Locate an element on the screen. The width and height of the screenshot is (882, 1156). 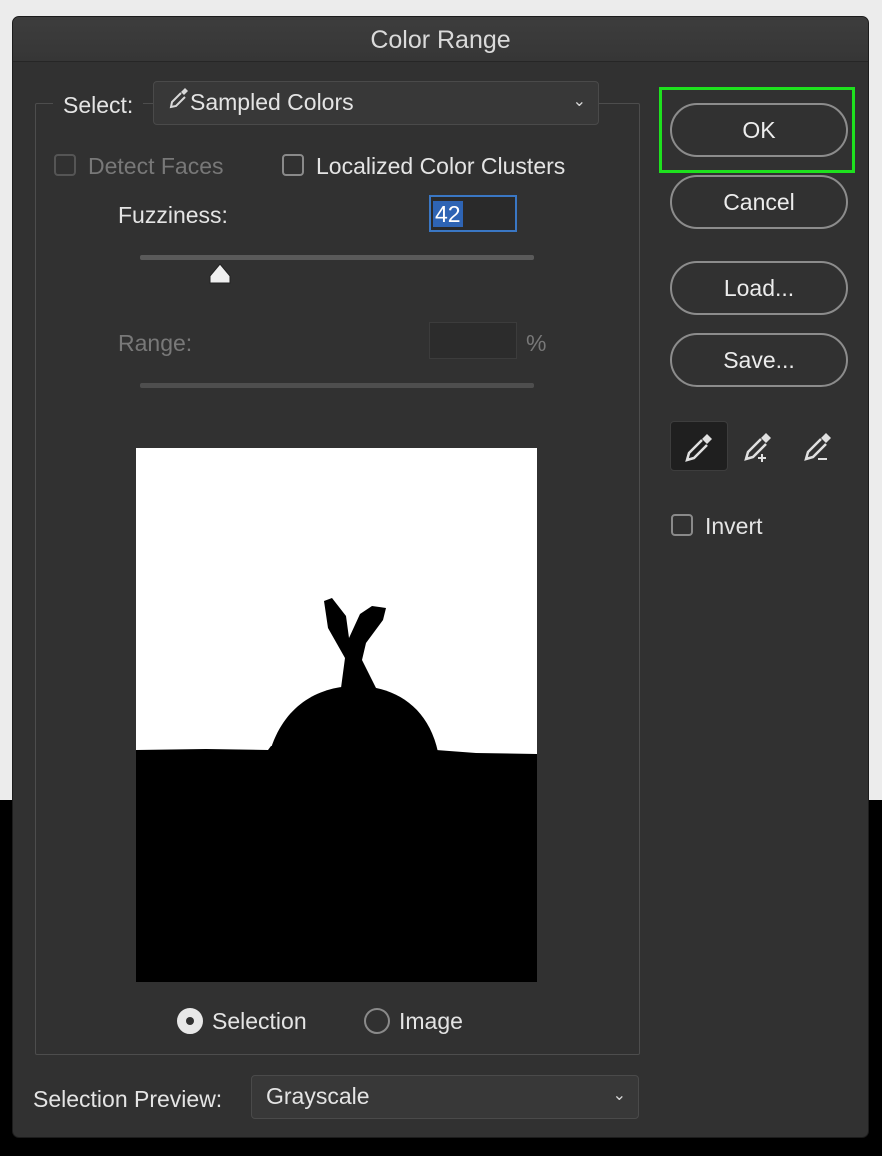
eyedropper-minus-tool is located at coordinates (819, 446).